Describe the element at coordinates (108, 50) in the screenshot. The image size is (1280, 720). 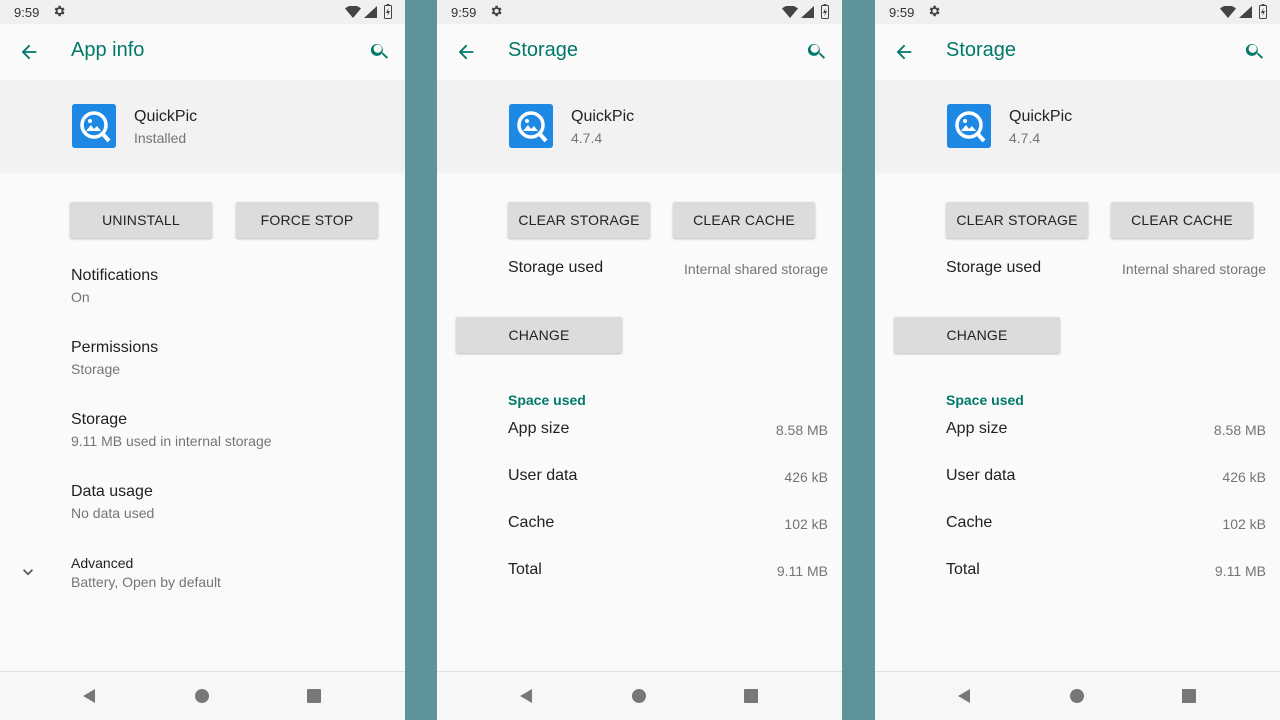
I see `page-title: App info` at that location.